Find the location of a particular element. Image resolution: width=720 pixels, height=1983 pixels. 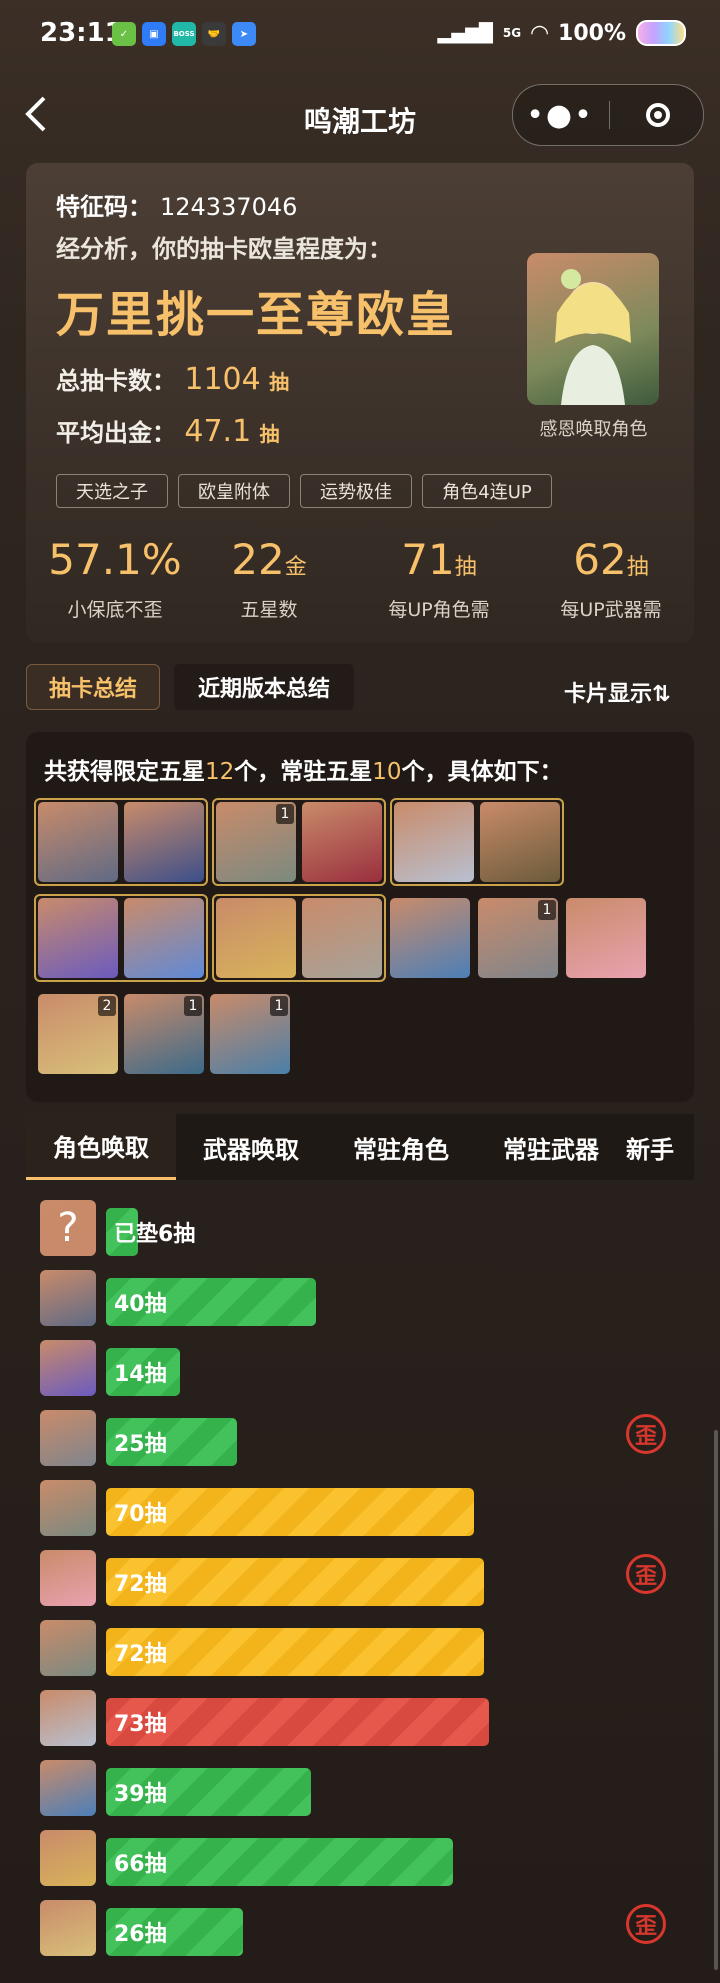

more-icon: •●• is located at coordinates (560, 115).